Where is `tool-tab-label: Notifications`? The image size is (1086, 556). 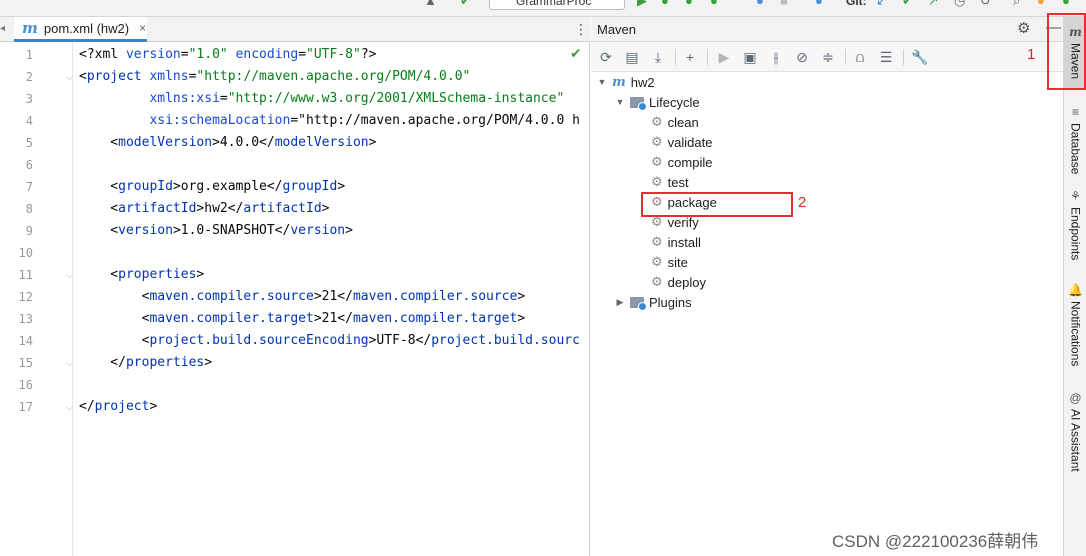
tool-tab-label: Notifications is located at coordinates (1075, 334).